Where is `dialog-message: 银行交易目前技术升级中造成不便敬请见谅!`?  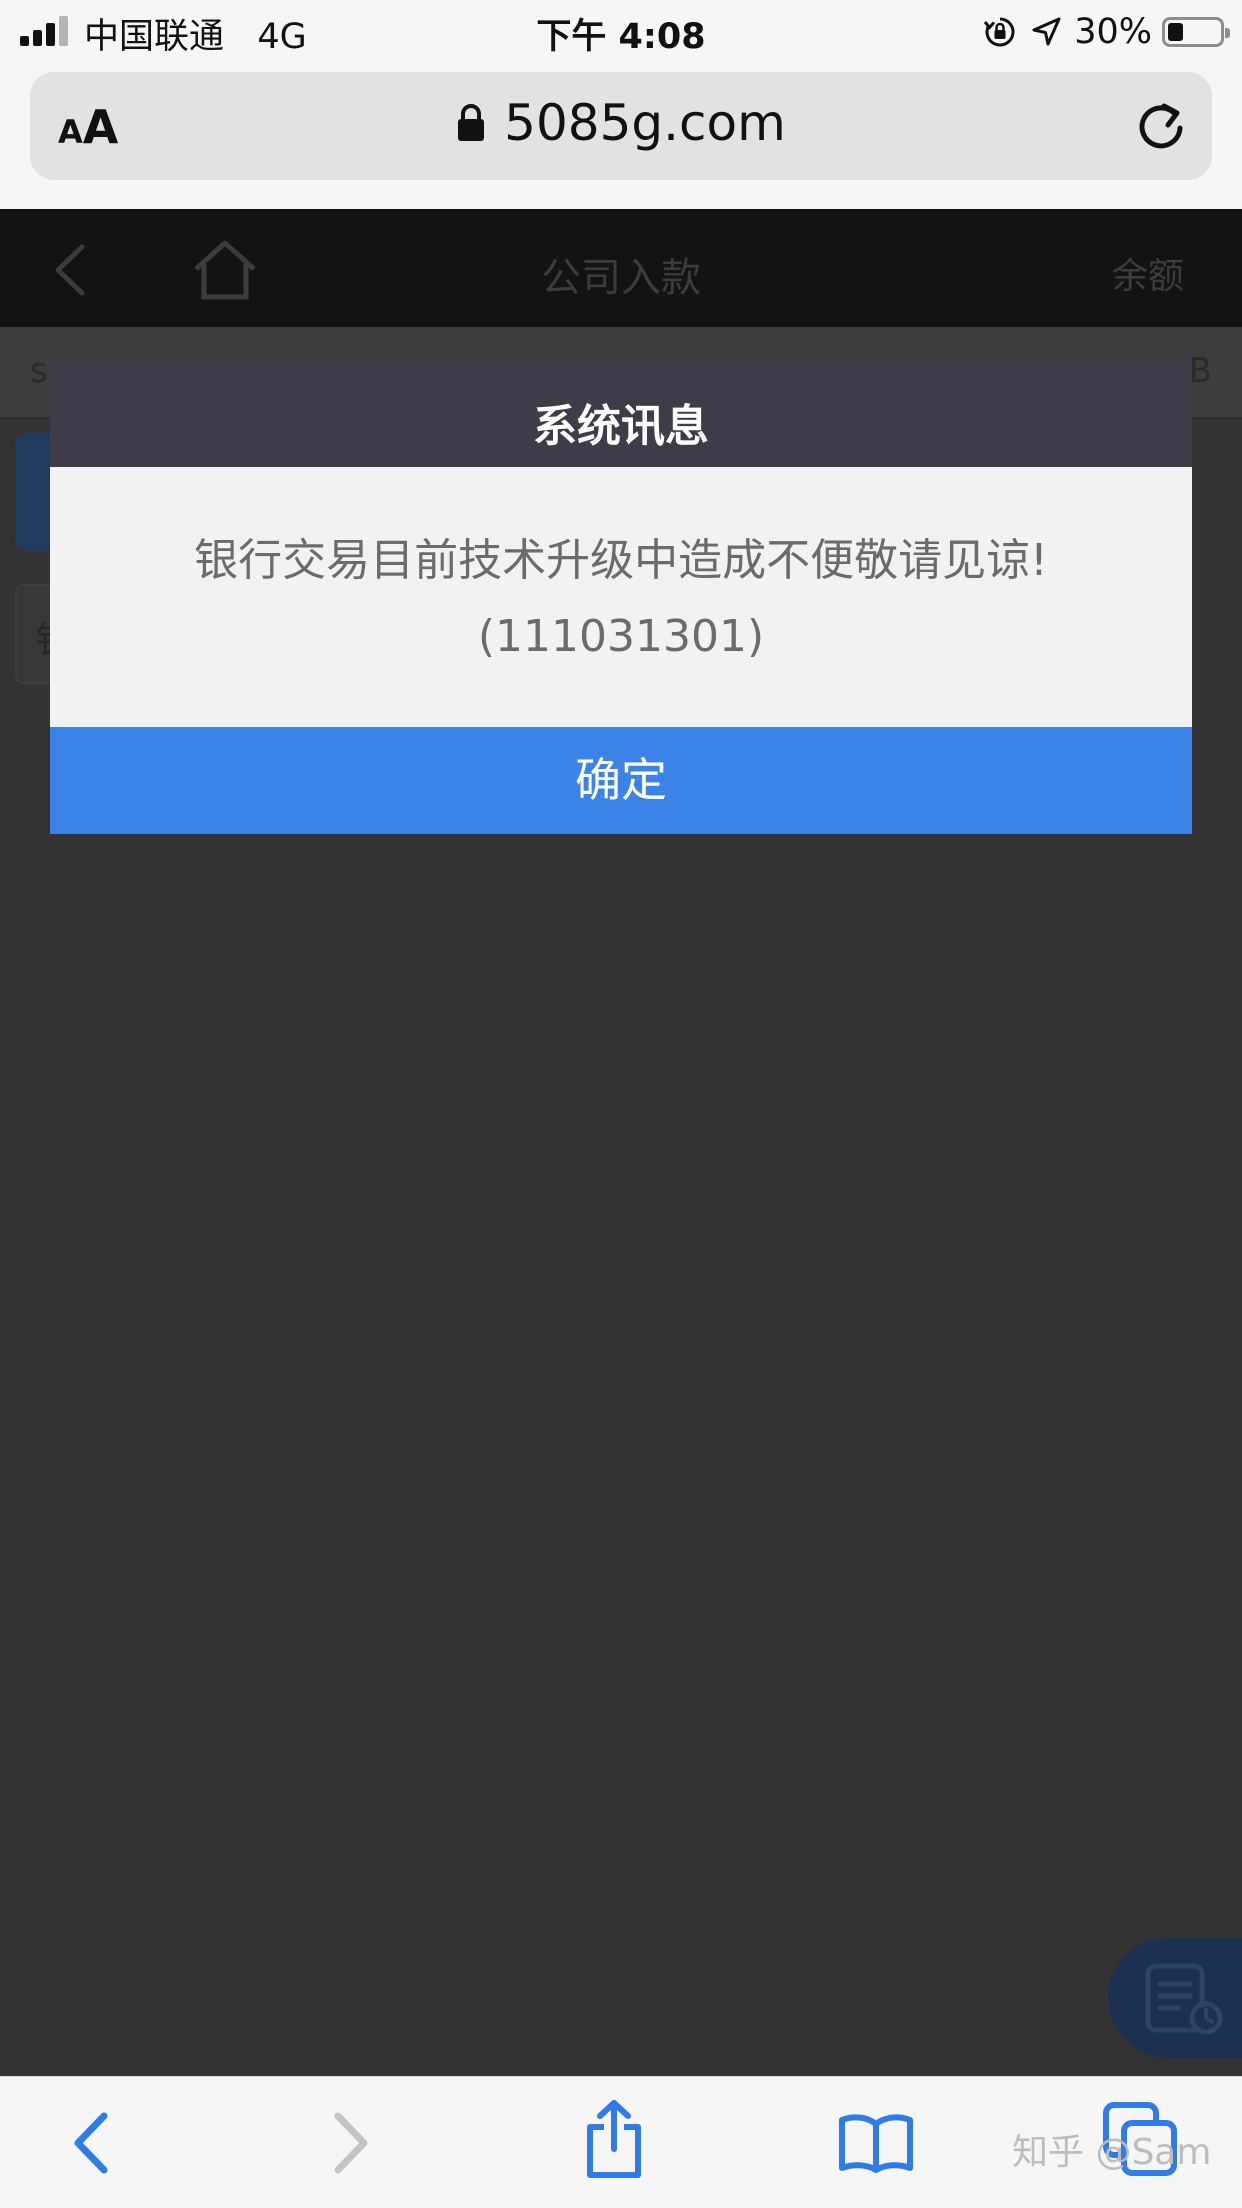 dialog-message: 银行交易目前技术升级中造成不便敬请见谅! is located at coordinates (621, 560).